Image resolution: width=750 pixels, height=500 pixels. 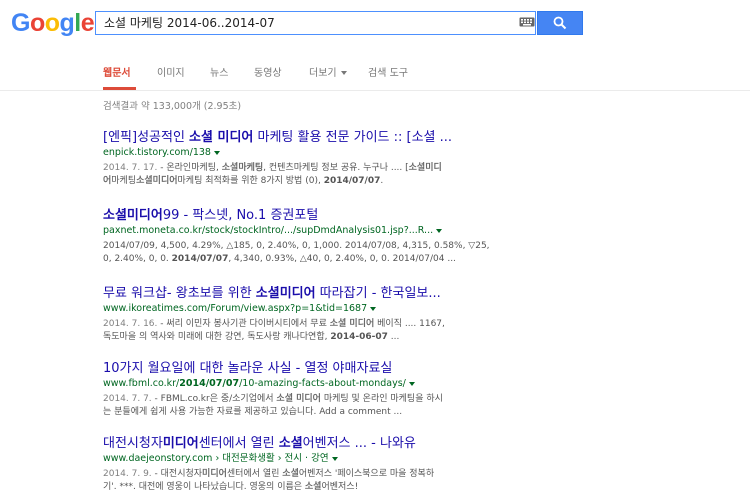 I want to click on snippet-text: 독도마을 의 역사와 미래에 대한 강연, 독도사랑 캐나다연합,, so click(x=217, y=337).